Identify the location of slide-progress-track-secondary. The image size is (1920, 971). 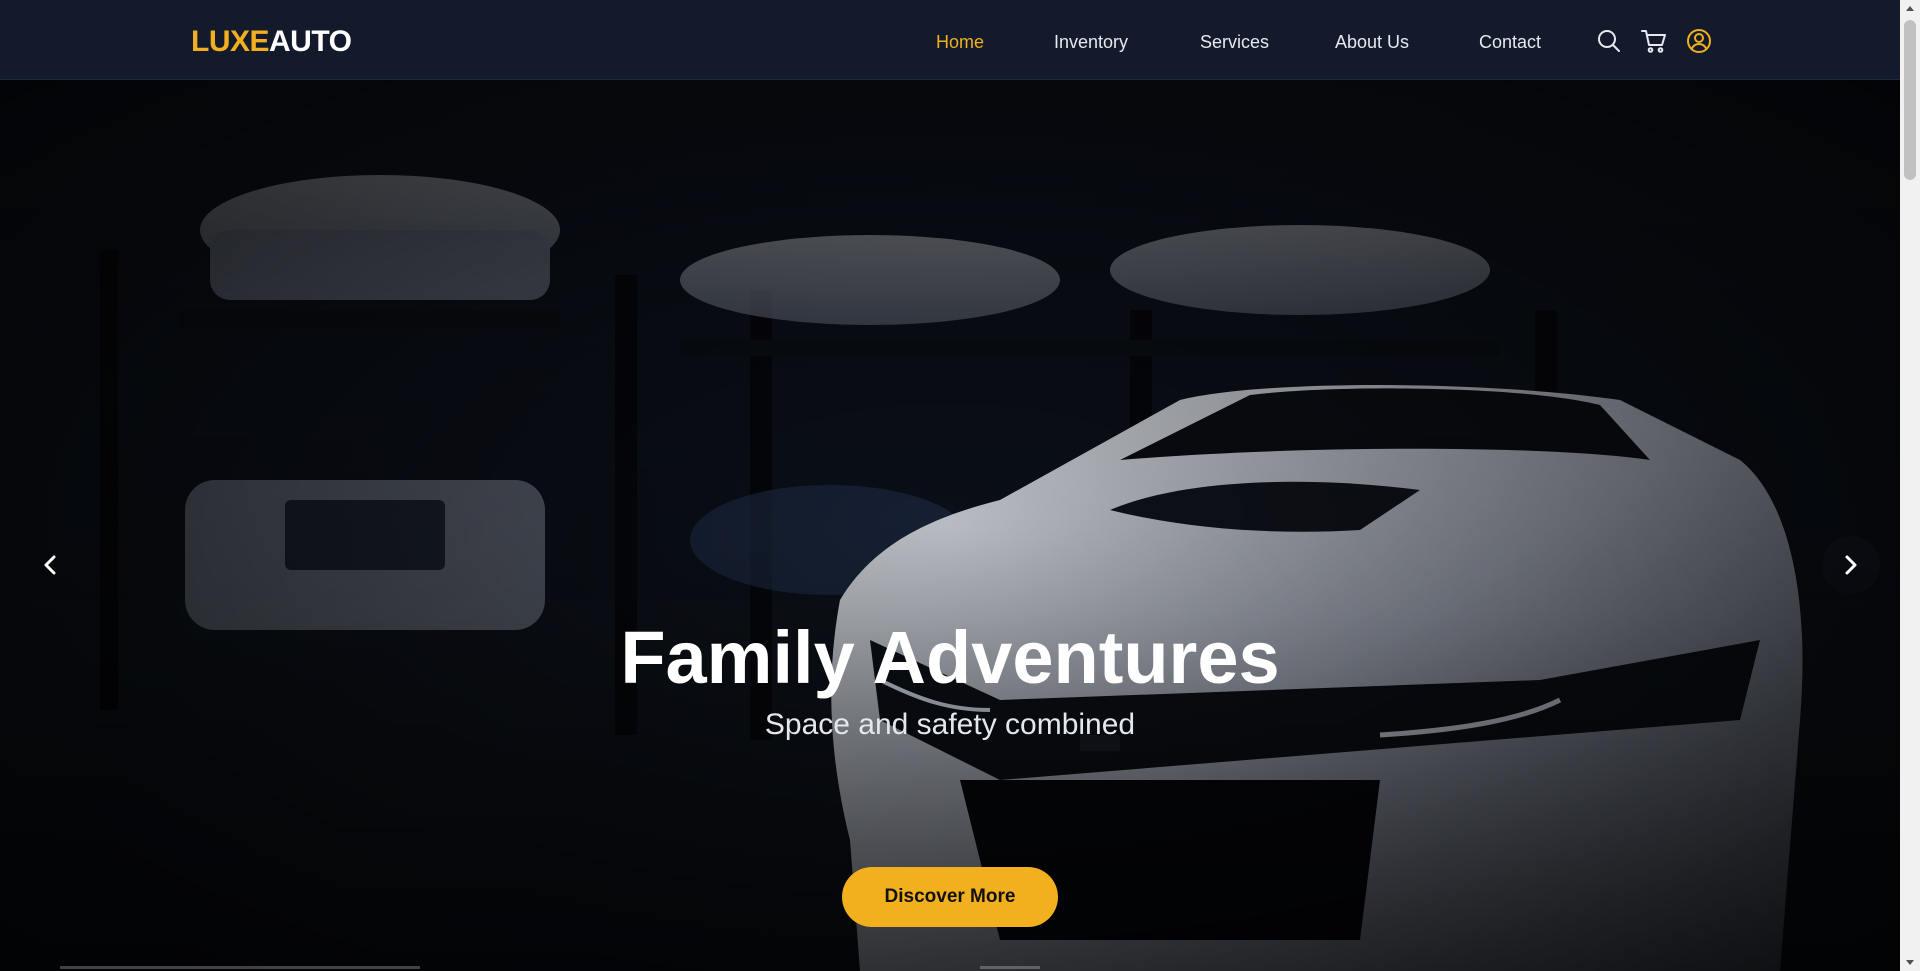
(1010, 967).